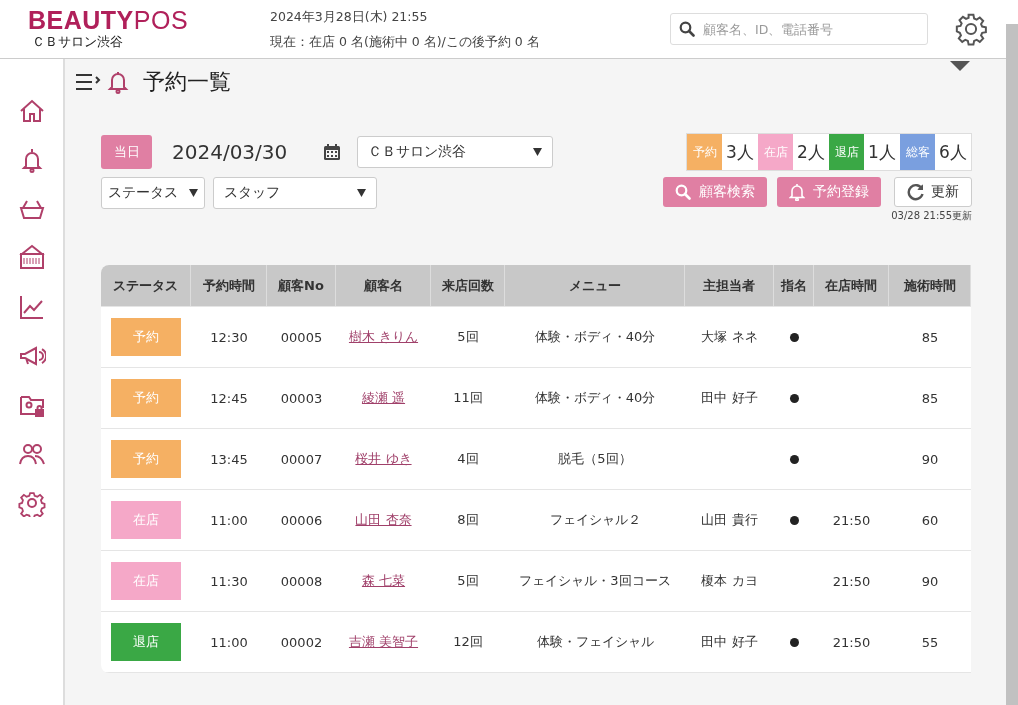  Describe the element at coordinates (383, 519) in the screenshot. I see `customer-link: 山田 杏奈` at that location.